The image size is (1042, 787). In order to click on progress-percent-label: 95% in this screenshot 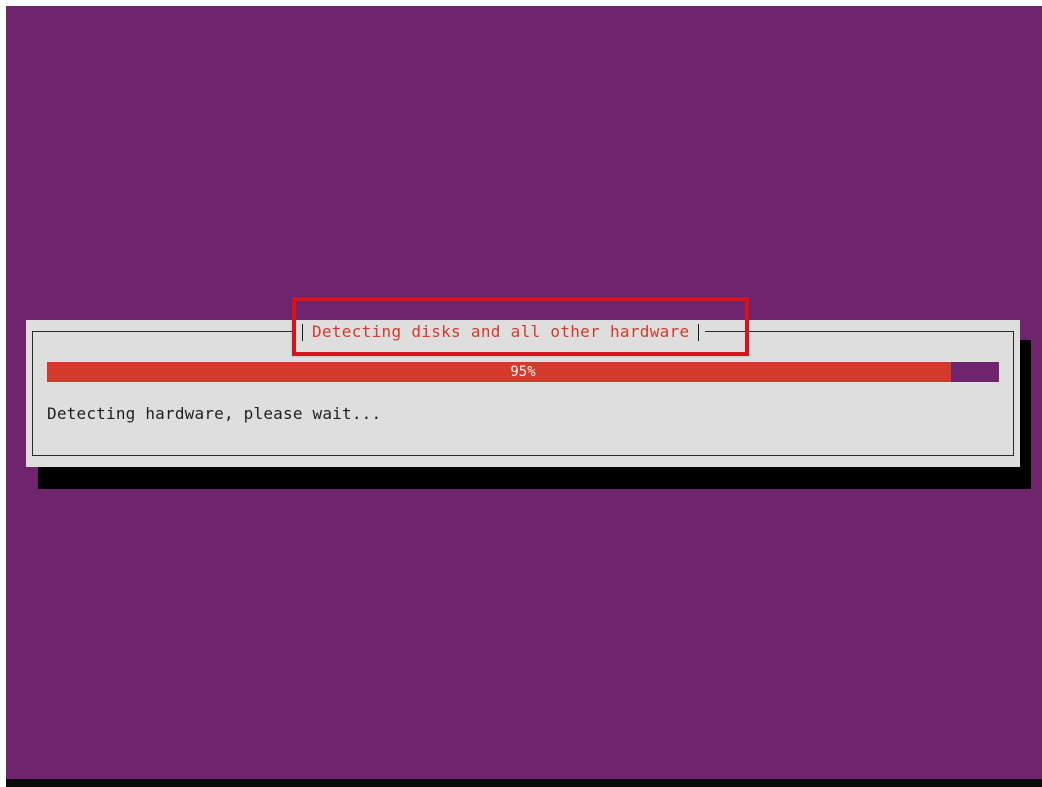, I will do `click(523, 372)`.